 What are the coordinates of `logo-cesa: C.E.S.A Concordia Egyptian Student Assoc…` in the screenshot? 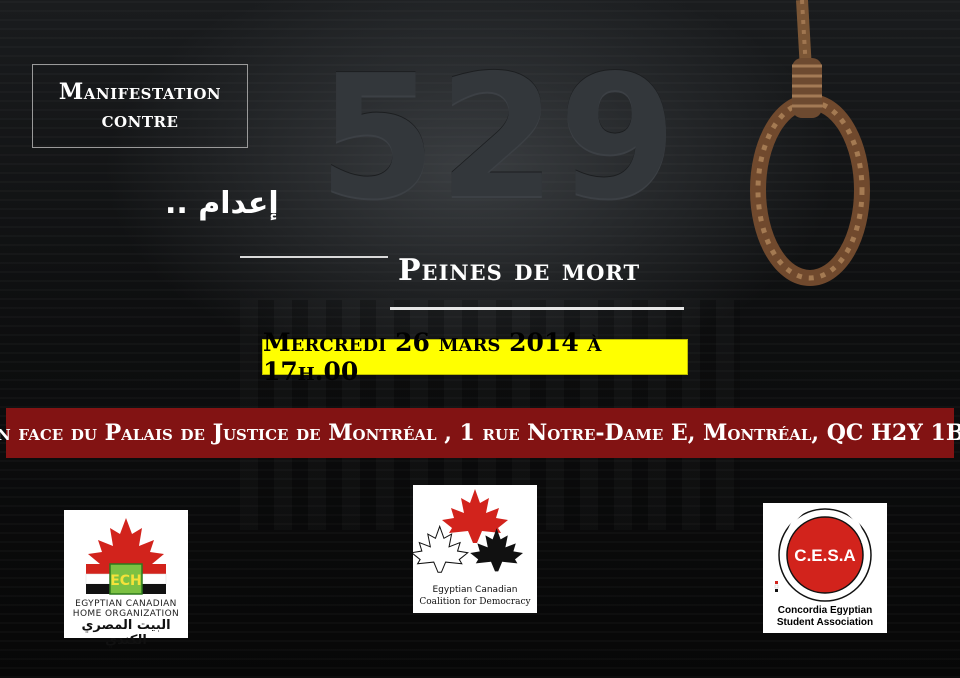 It's located at (825, 568).